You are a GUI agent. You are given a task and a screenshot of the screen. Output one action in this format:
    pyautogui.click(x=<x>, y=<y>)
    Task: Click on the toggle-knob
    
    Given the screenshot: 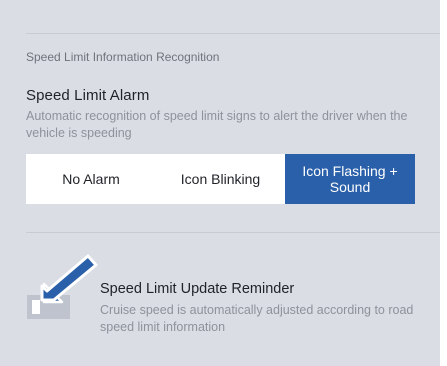 What is the action you would take?
    pyautogui.click(x=36, y=307)
    